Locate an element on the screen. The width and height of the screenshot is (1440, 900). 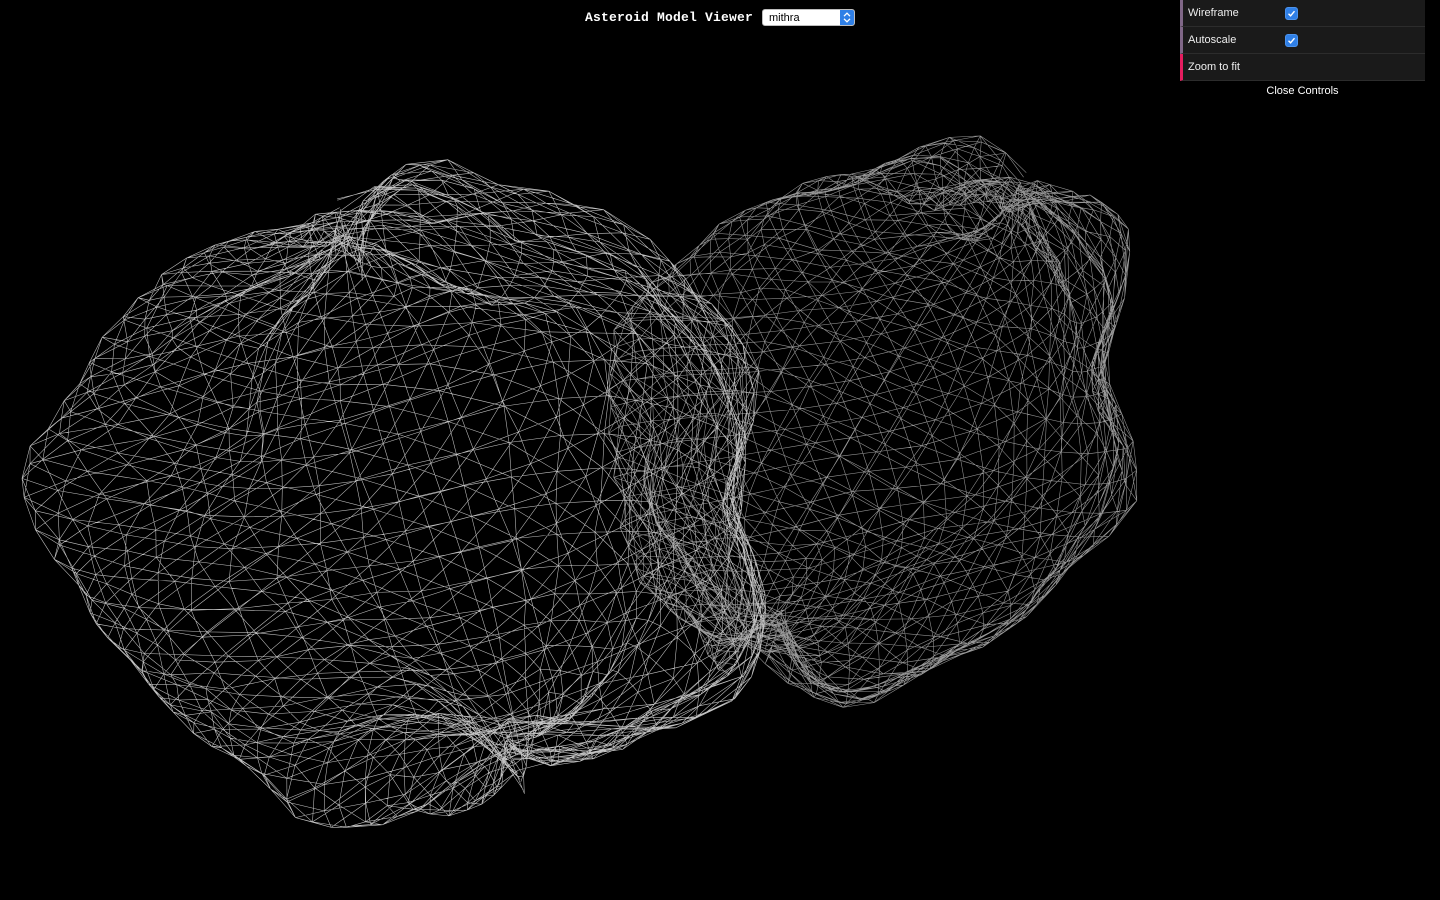
autoscale-control: Autoscale is located at coordinates (1302, 40).